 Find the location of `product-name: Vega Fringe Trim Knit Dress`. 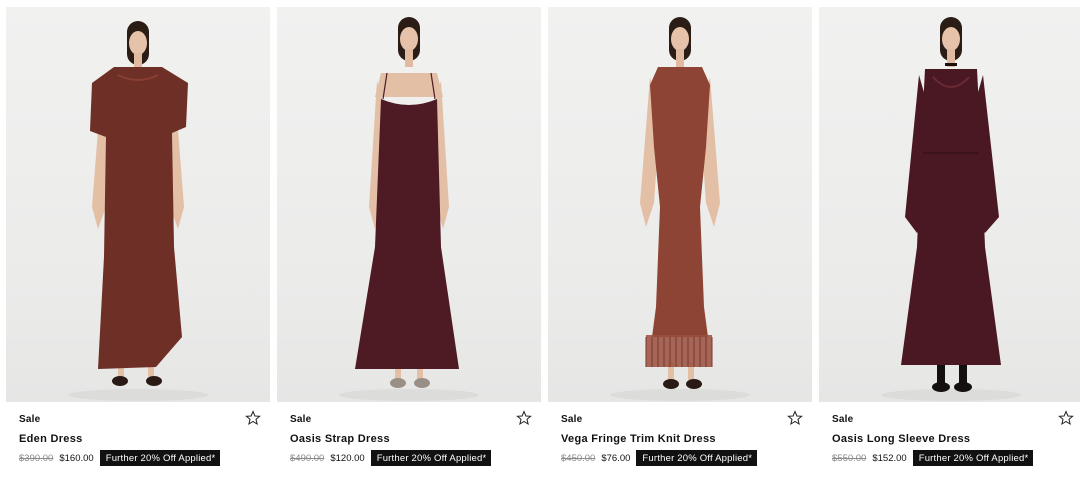

product-name: Vega Fringe Trim Knit Dress is located at coordinates (638, 439).